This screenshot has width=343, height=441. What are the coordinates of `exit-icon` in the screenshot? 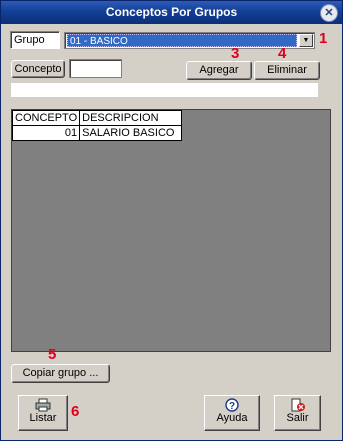 It's located at (298, 405).